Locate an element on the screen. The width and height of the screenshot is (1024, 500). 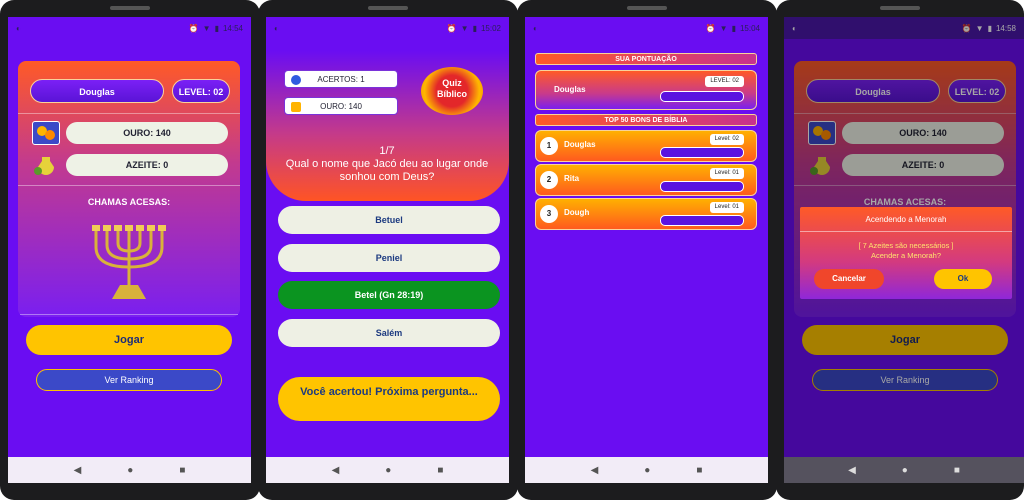
logo-text-line2: Bíblico is located at coordinates (451, 94).